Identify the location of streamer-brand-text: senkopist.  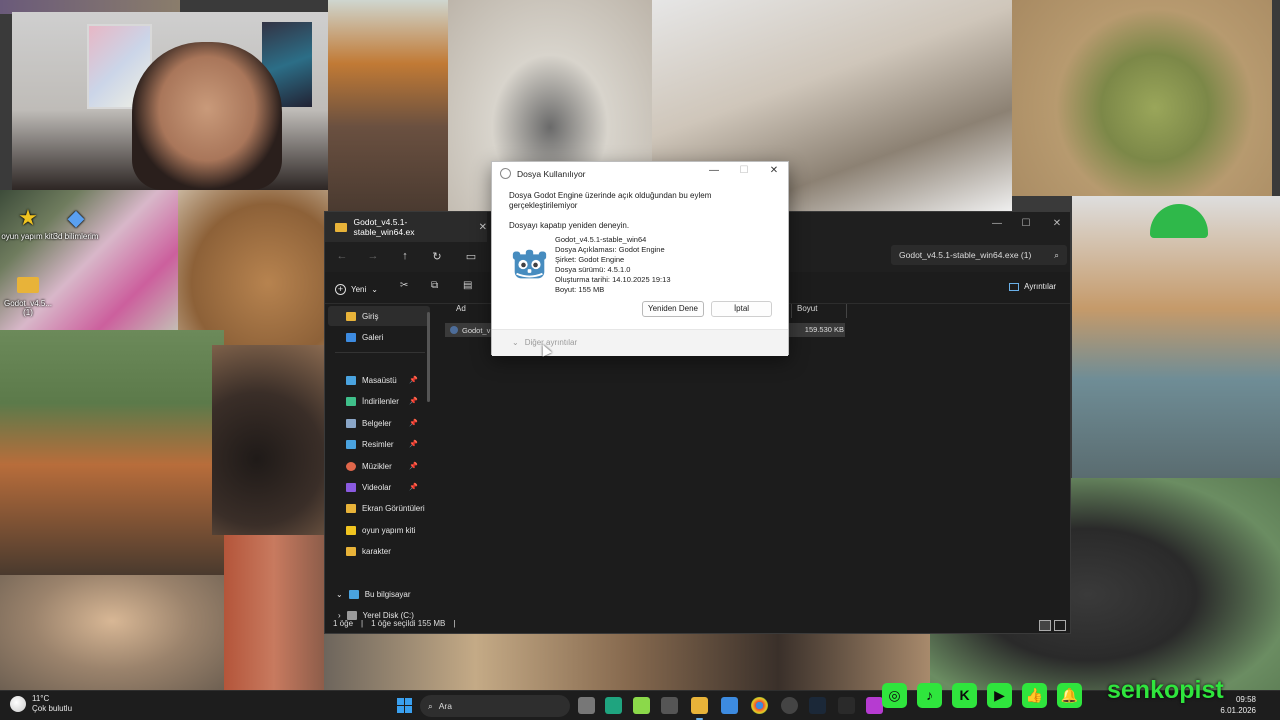
(1165, 690).